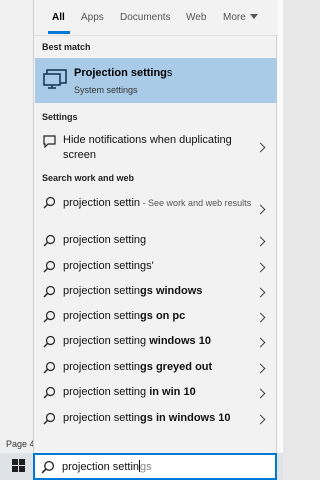 Image resolution: width=320 pixels, height=480 pixels. What do you see at coordinates (171, 392) in the screenshot?
I see `suggestion-completion: in win 10` at bounding box center [171, 392].